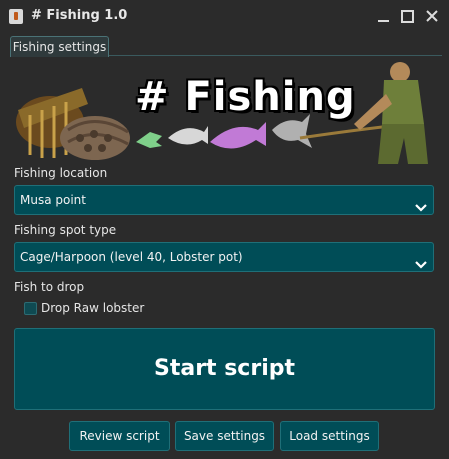 The height and width of the screenshot is (459, 449). What do you see at coordinates (65, 230) in the screenshot?
I see `fishing-spot-type-label: Fishing spot type` at bounding box center [65, 230].